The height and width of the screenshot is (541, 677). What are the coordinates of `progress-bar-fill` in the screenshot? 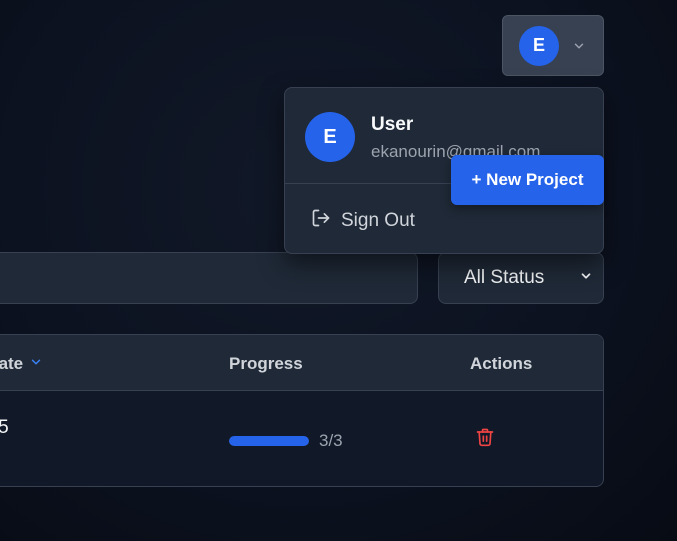 It's located at (269, 441).